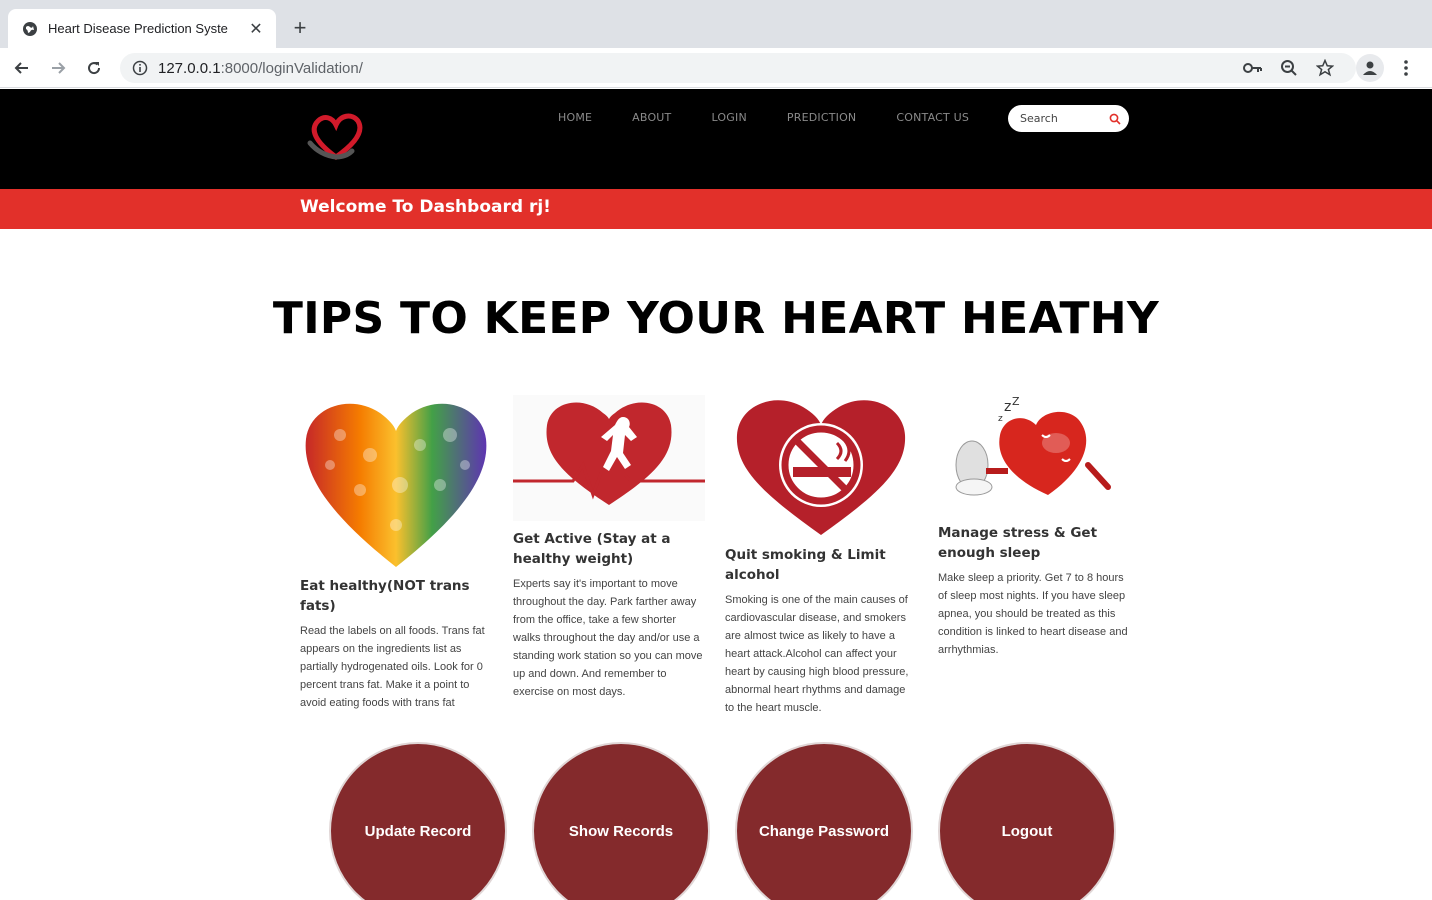 The height and width of the screenshot is (900, 1432). I want to click on svg-text: Z, so click(1016, 401).